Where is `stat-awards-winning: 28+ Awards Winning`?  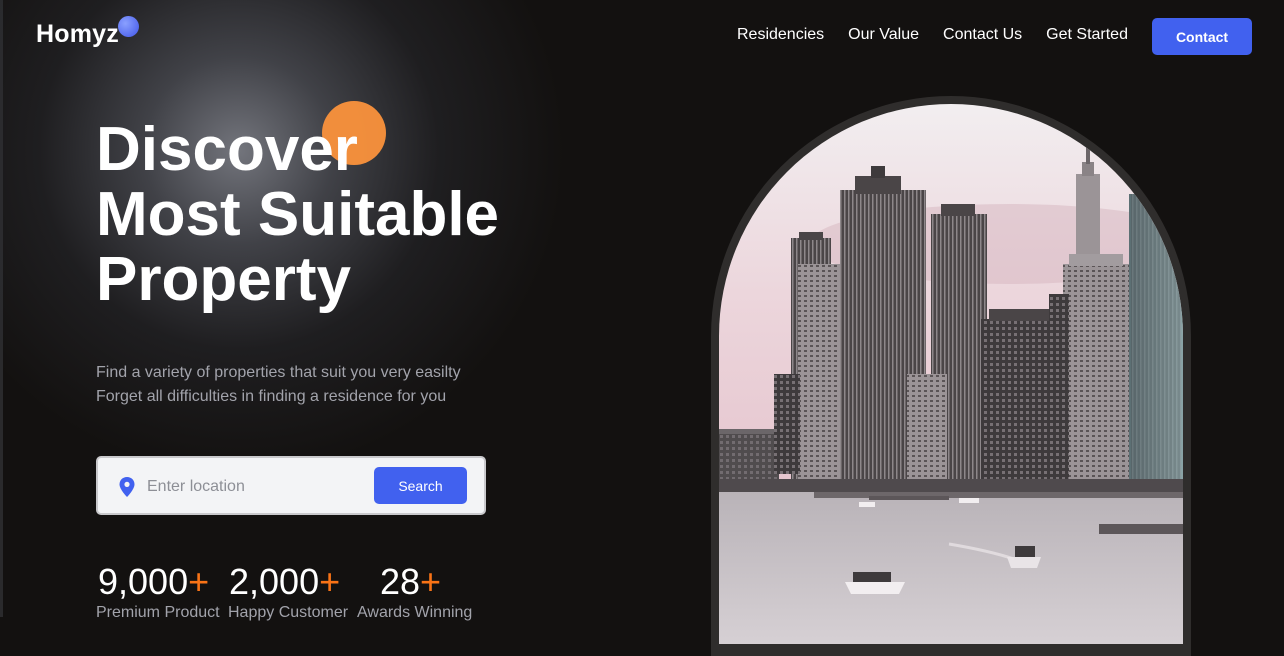
stat-awards-winning: 28+ Awards Winning is located at coordinates (414, 591).